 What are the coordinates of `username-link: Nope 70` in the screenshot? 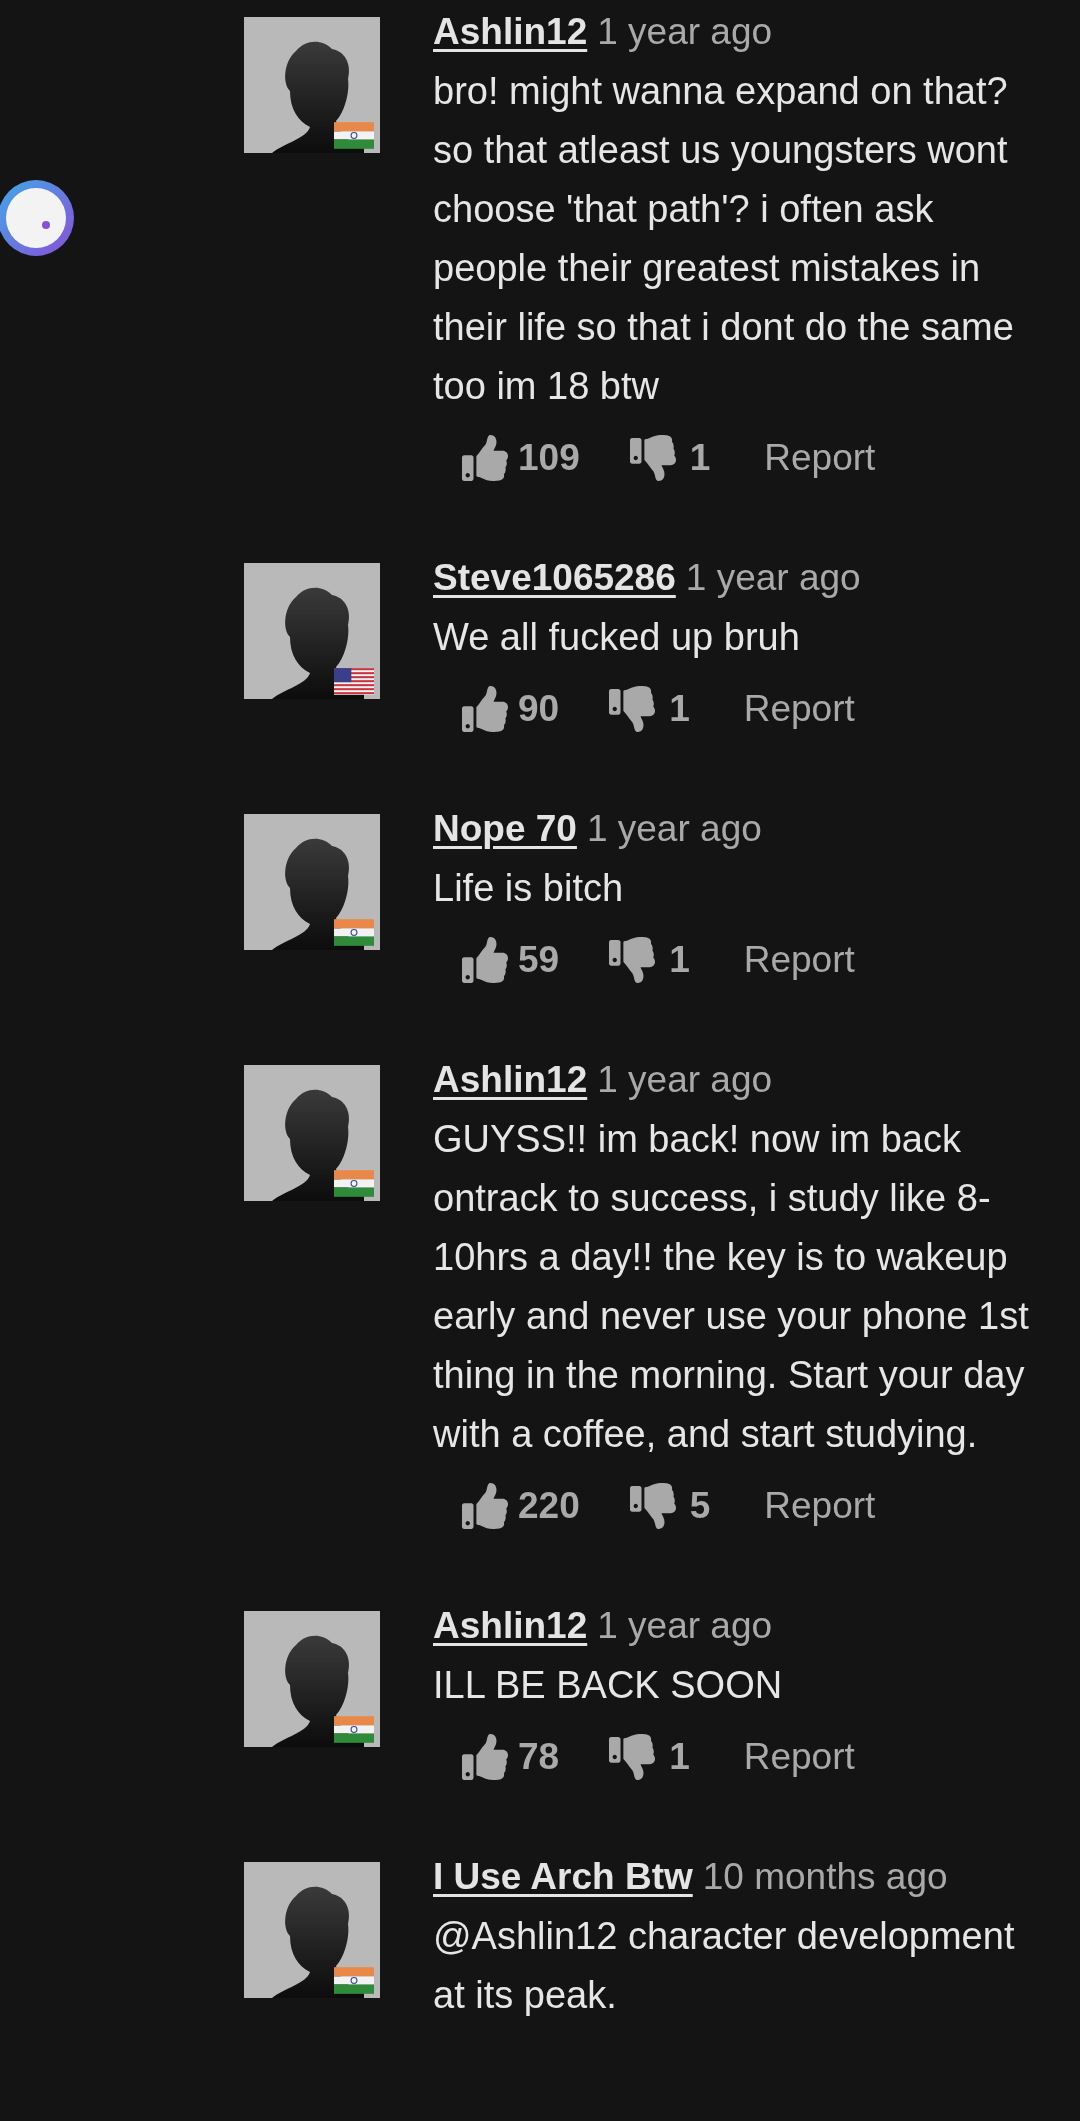 It's located at (505, 829).